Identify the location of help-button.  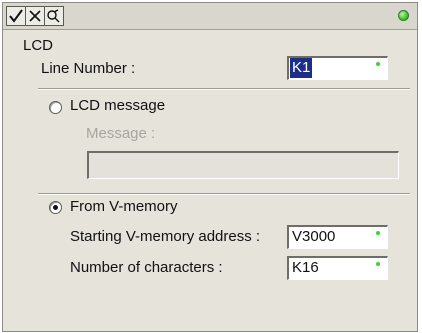
(54, 16).